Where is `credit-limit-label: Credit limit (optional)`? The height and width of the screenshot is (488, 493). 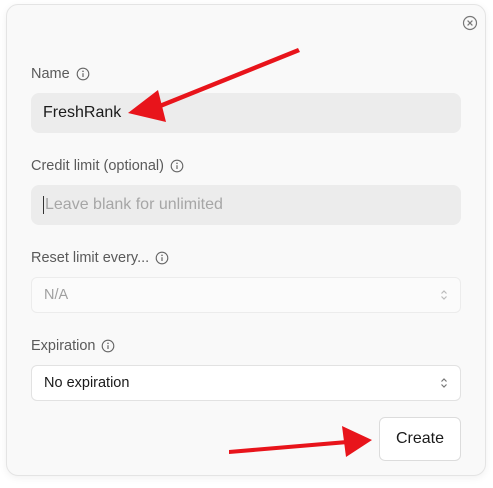 credit-limit-label: Credit limit (optional) is located at coordinates (107, 166).